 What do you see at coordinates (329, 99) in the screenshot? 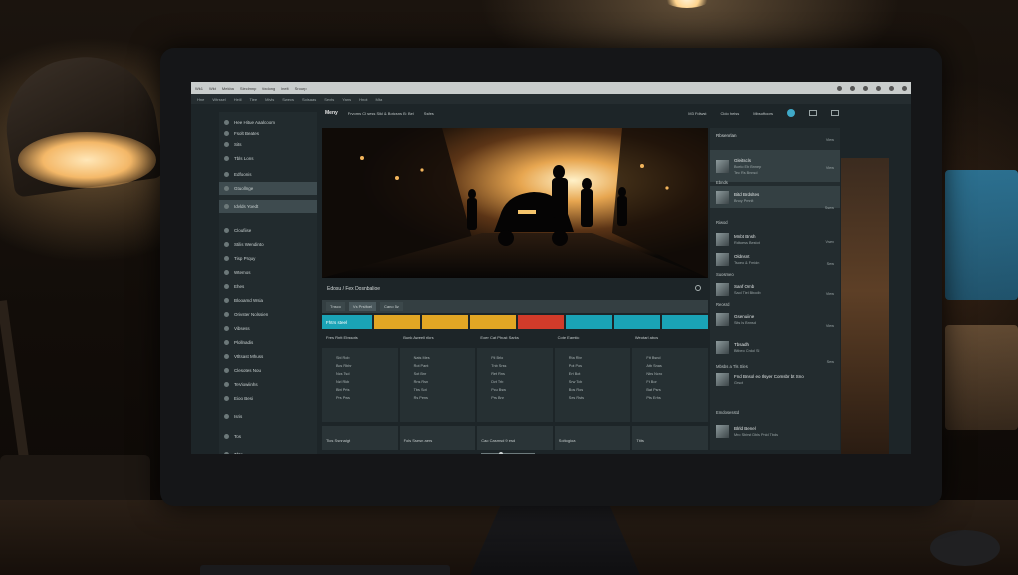
I see `menu-item: Sexts` at bounding box center [329, 99].